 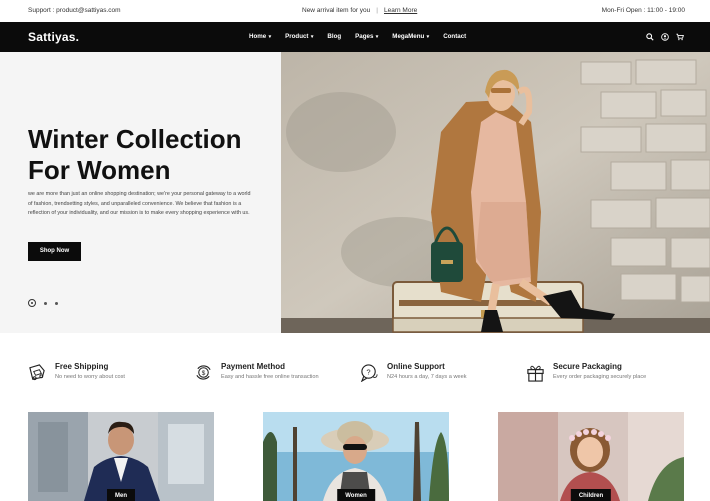 What do you see at coordinates (74, 10) in the screenshot?
I see `support-email: Support : product@sattiyas.com` at bounding box center [74, 10].